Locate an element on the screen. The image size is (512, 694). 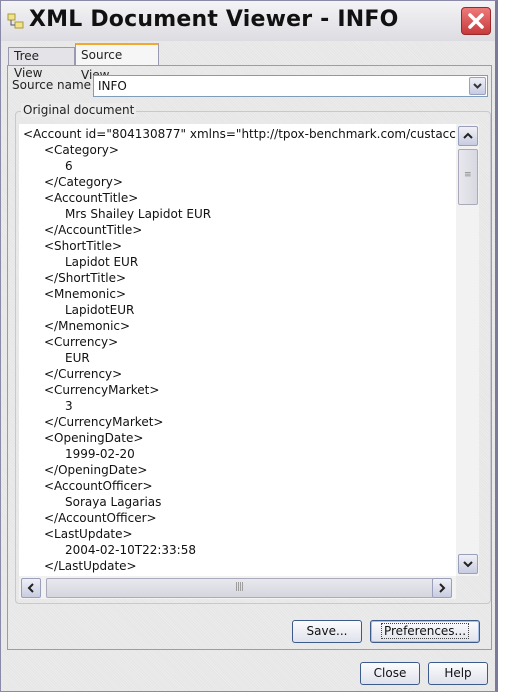
window-title: XML Document Viewer - INFO is located at coordinates (214, 19).